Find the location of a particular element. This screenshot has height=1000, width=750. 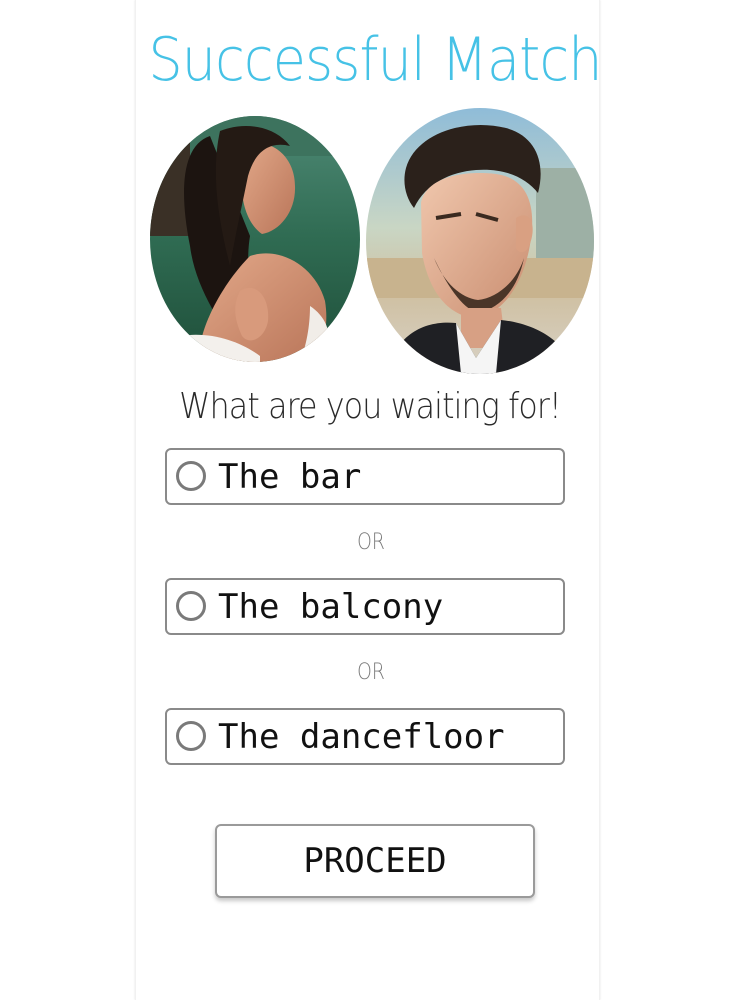

option-label: The bar is located at coordinates (290, 477).